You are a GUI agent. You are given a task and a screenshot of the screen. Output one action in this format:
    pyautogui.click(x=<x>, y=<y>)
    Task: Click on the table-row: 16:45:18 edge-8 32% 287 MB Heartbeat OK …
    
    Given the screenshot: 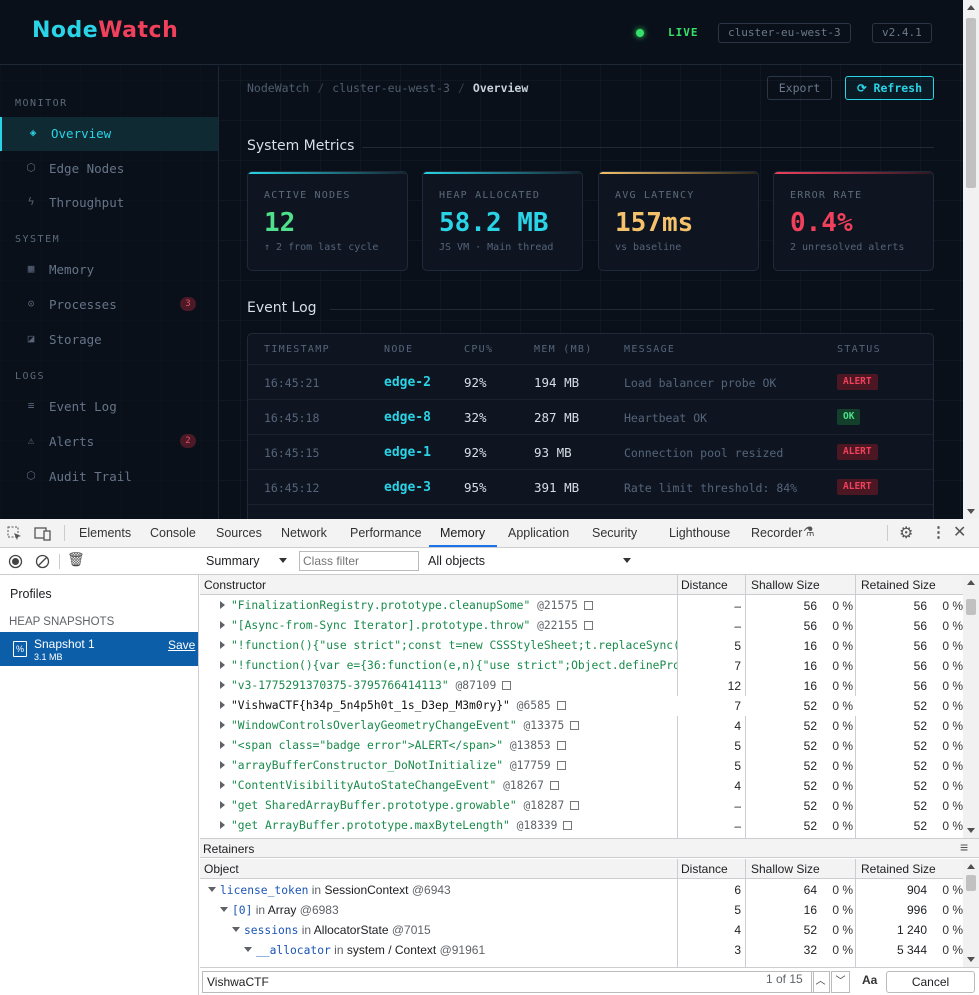 What is the action you would take?
    pyautogui.click(x=590, y=416)
    